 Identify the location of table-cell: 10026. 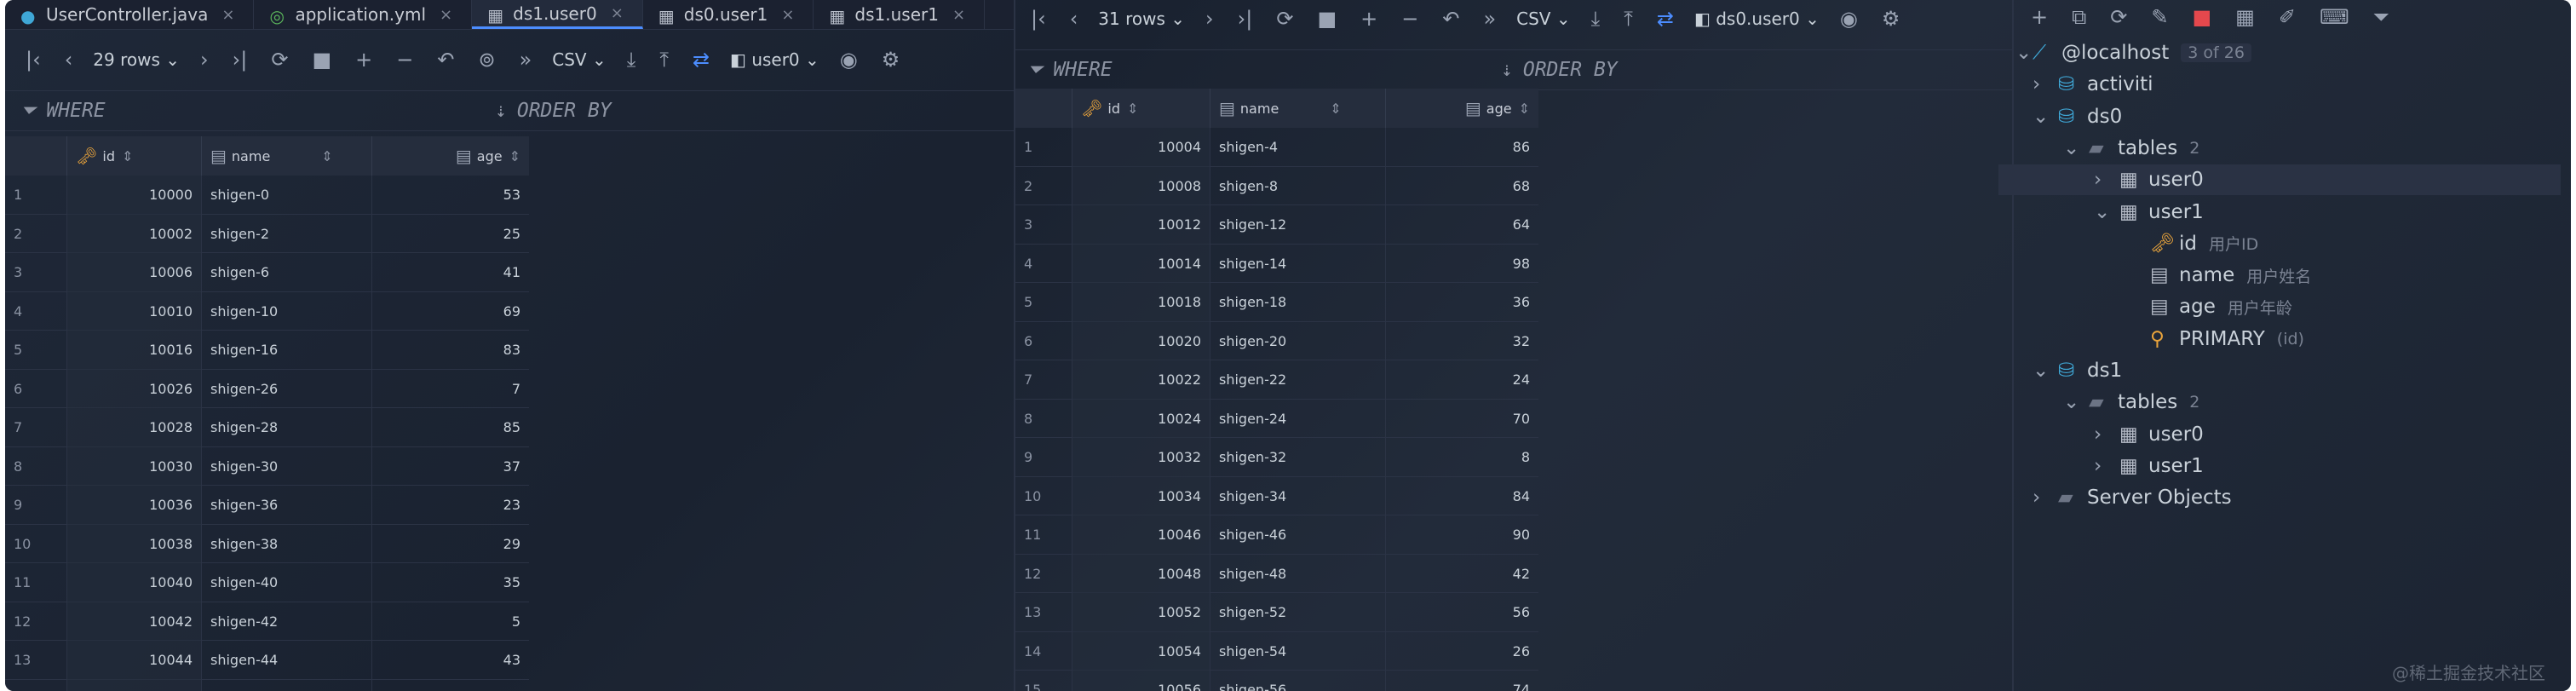
(134, 388).